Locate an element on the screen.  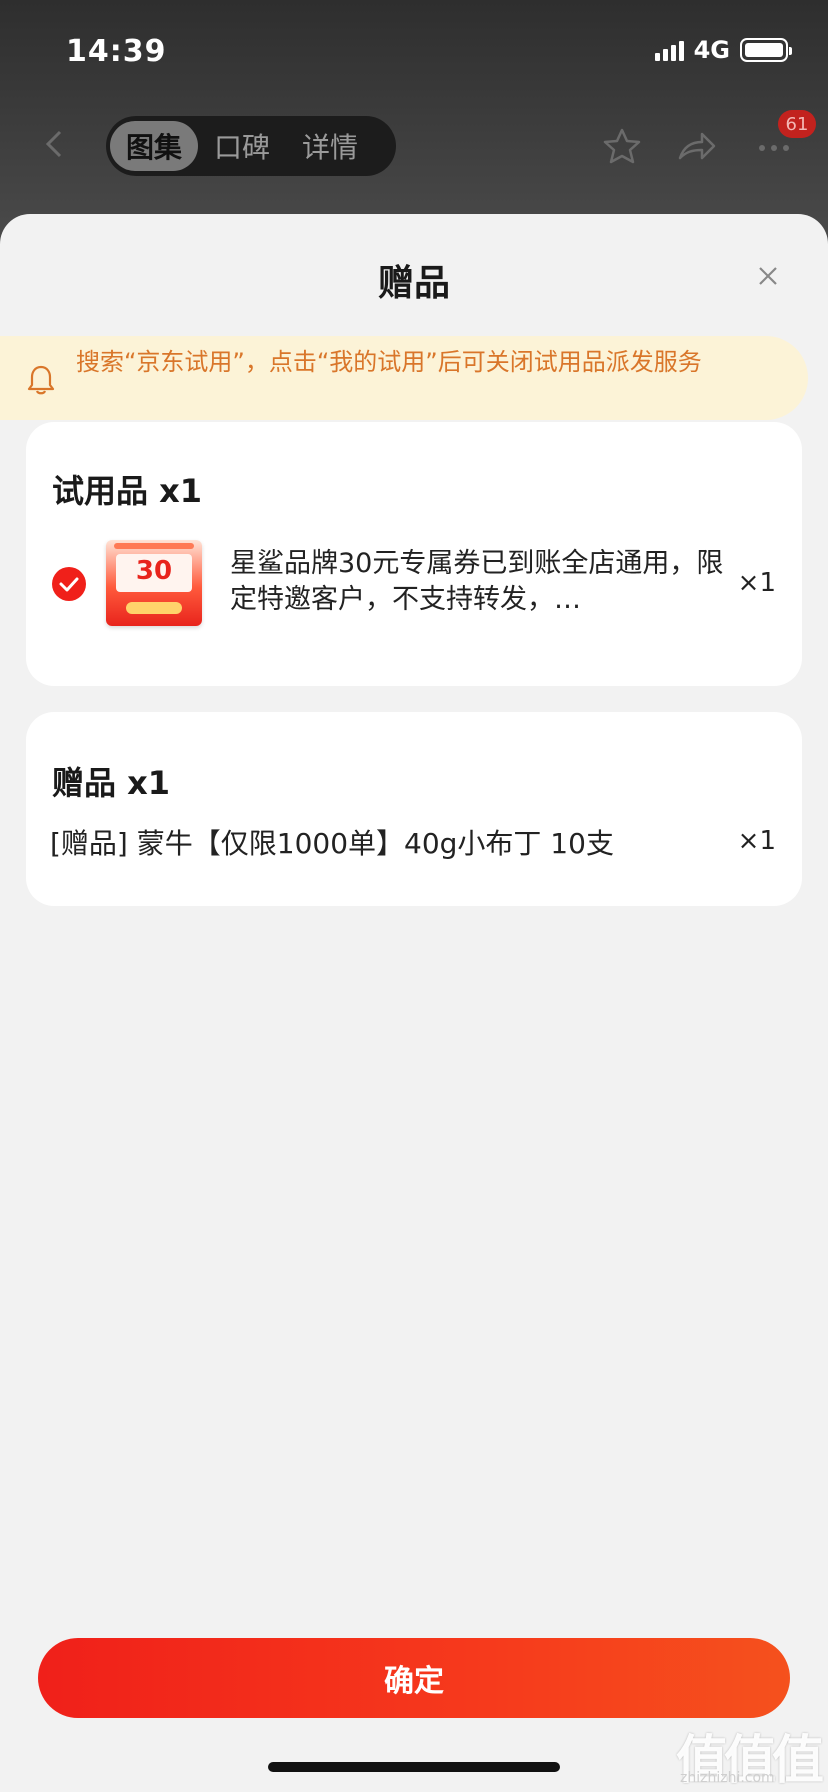
confirm-button: 确定 is located at coordinates (414, 1678).